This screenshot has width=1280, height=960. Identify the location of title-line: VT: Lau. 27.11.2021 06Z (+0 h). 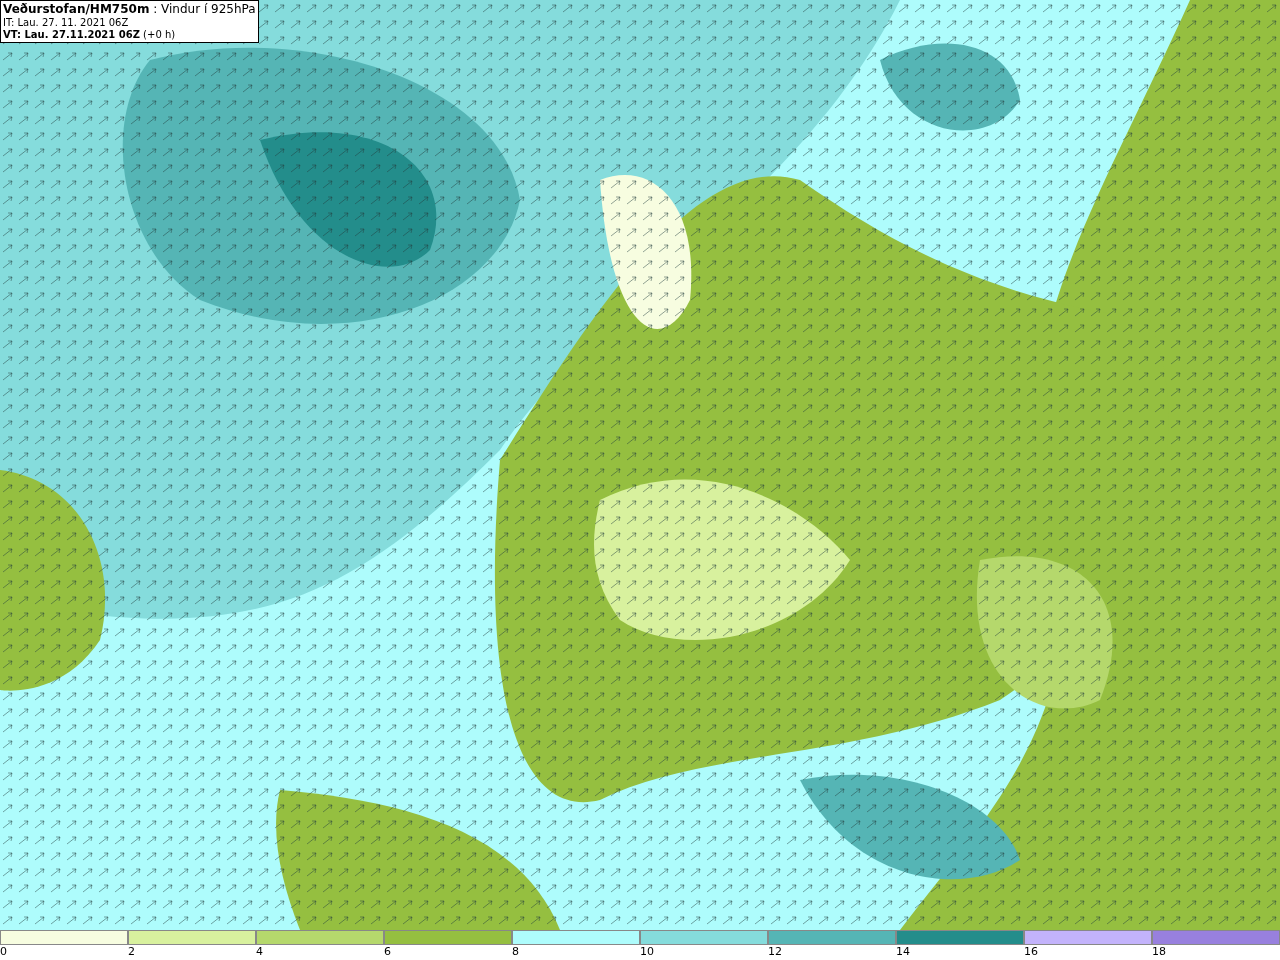
(90, 35).